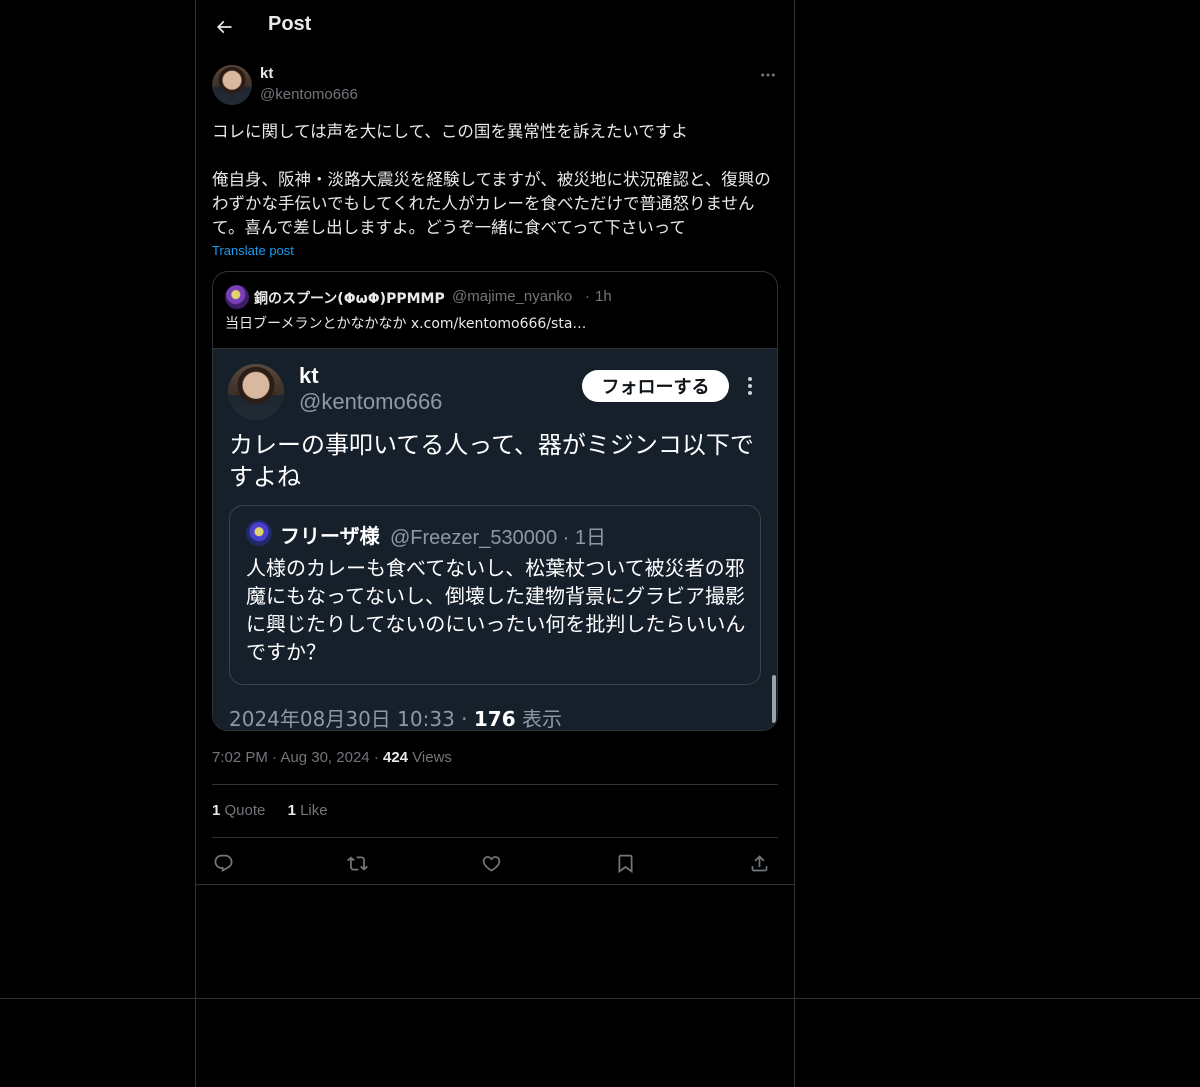 Image resolution: width=1200 pixels, height=1087 pixels. I want to click on header: Post, so click(495, 27).